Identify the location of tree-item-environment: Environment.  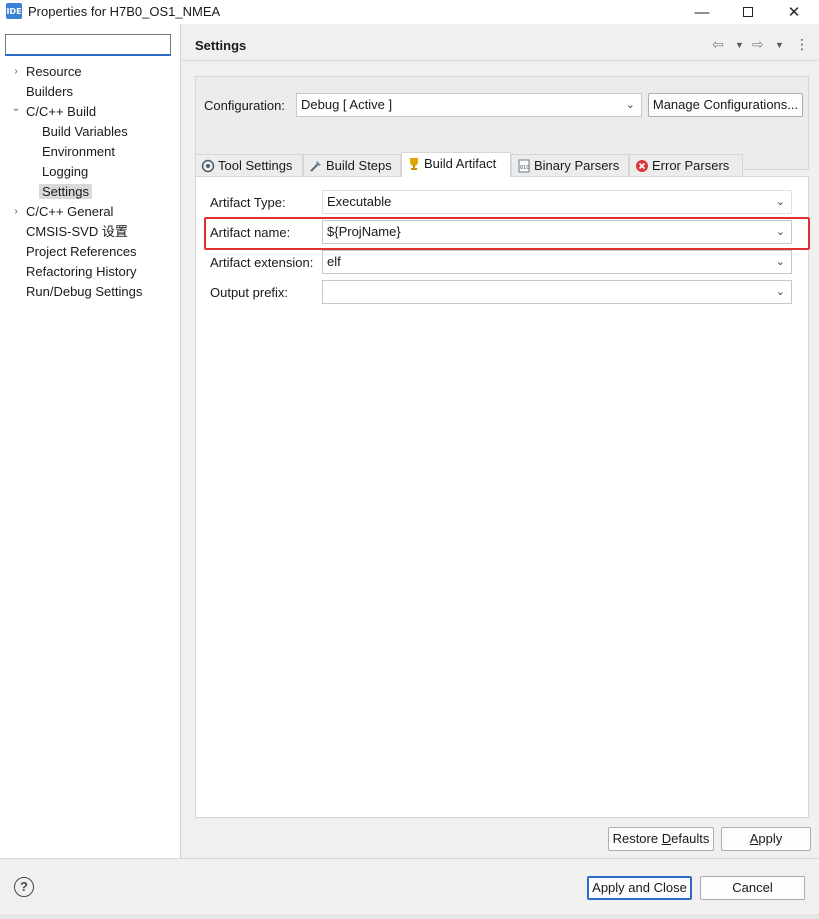
(78, 152).